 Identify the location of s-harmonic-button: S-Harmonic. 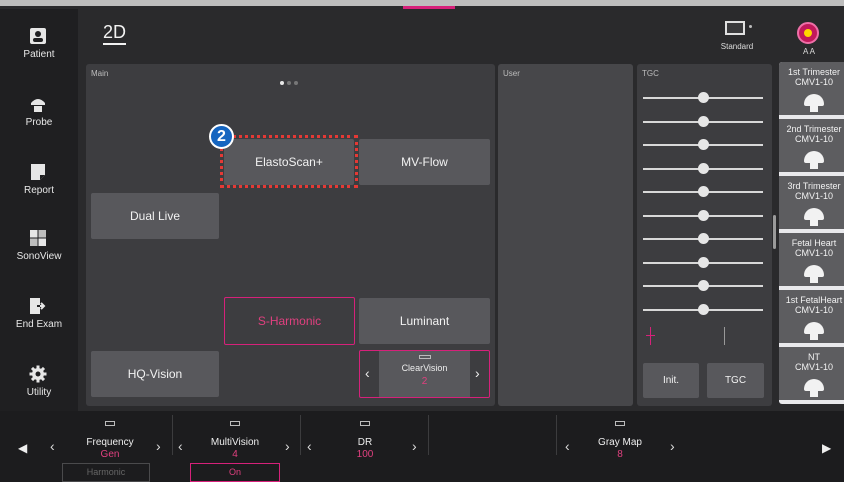
(289, 321).